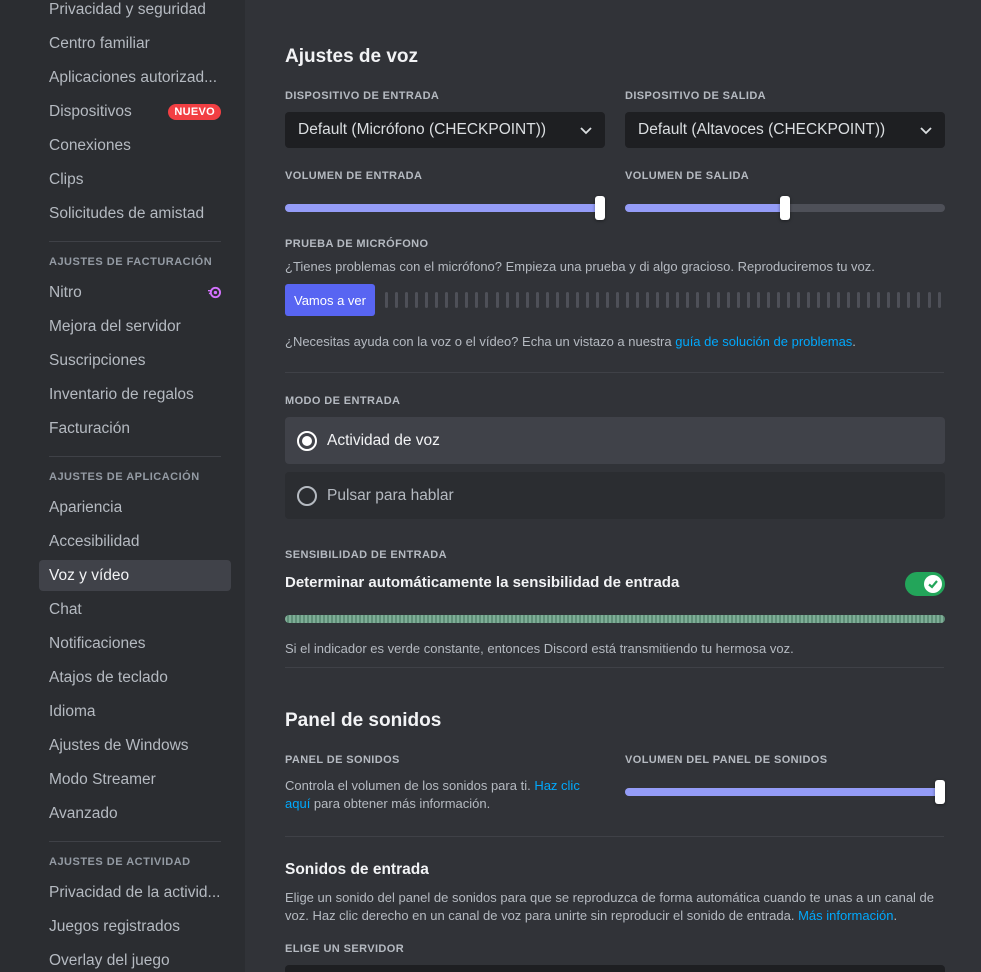 The image size is (981, 972). What do you see at coordinates (135, 841) in the screenshot?
I see `sidebar-divider` at bounding box center [135, 841].